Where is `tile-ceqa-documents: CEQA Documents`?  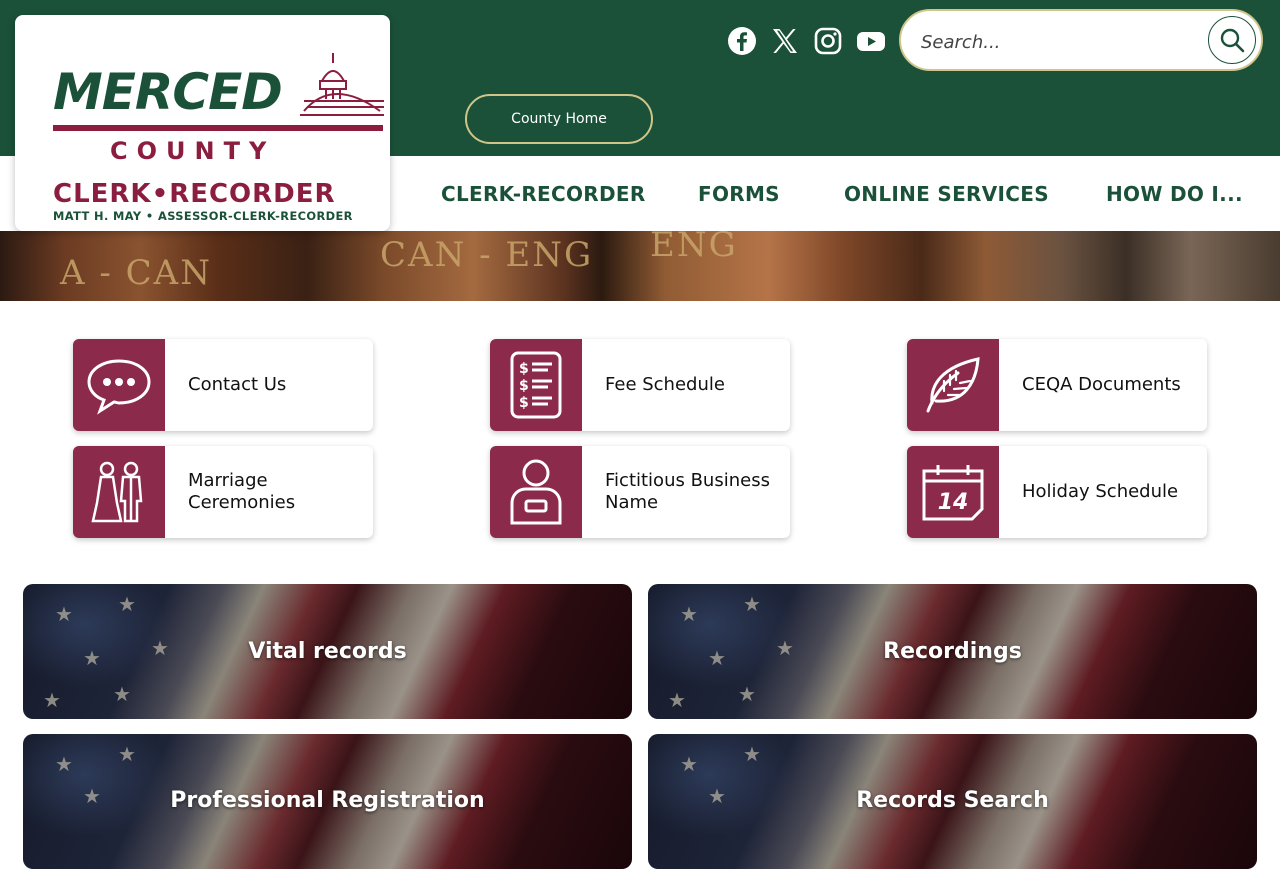 tile-ceqa-documents: CEQA Documents is located at coordinates (1057, 385).